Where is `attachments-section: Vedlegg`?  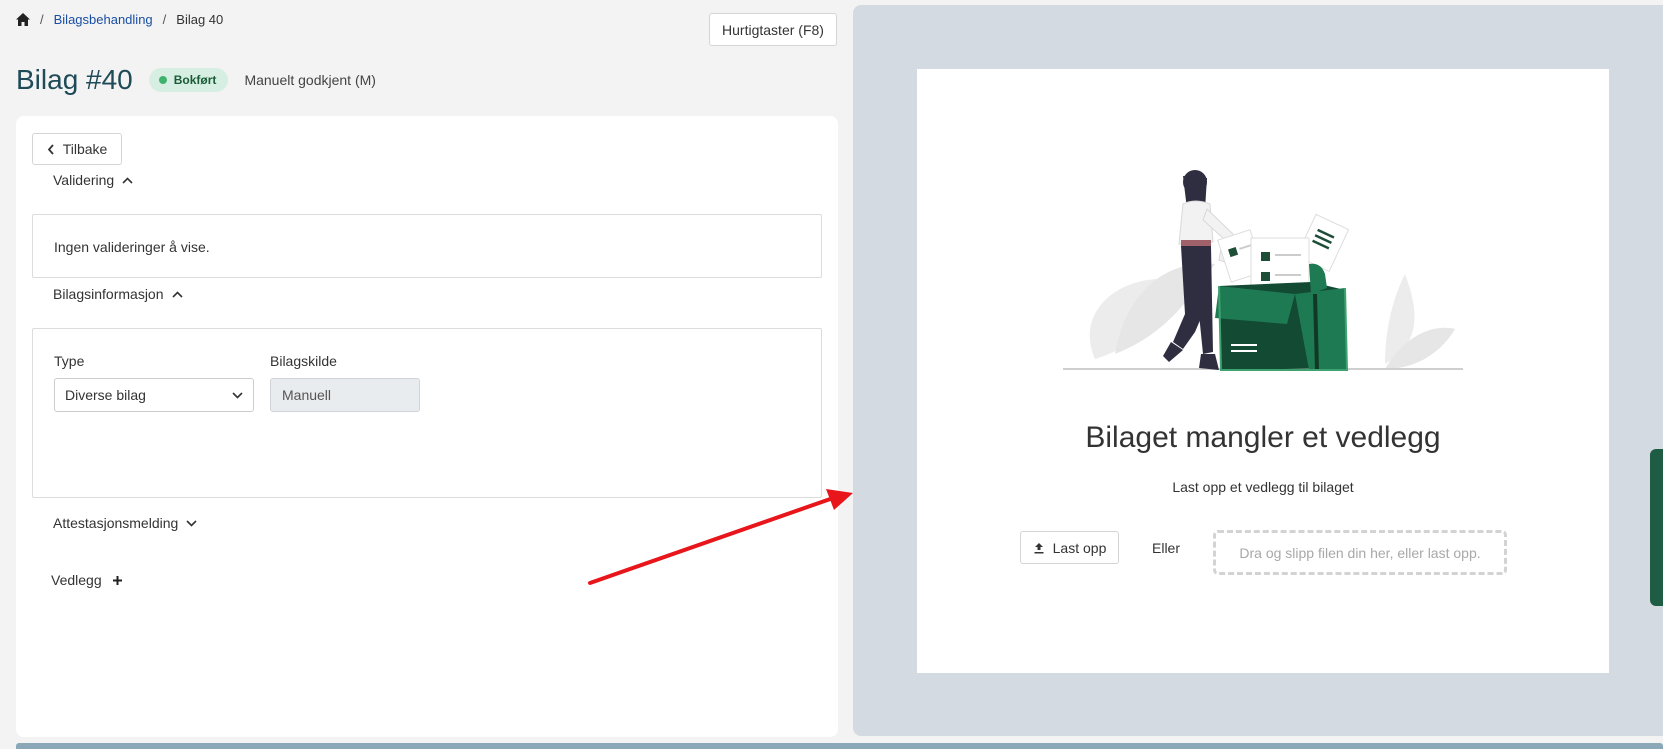 attachments-section: Vedlegg is located at coordinates (87, 580).